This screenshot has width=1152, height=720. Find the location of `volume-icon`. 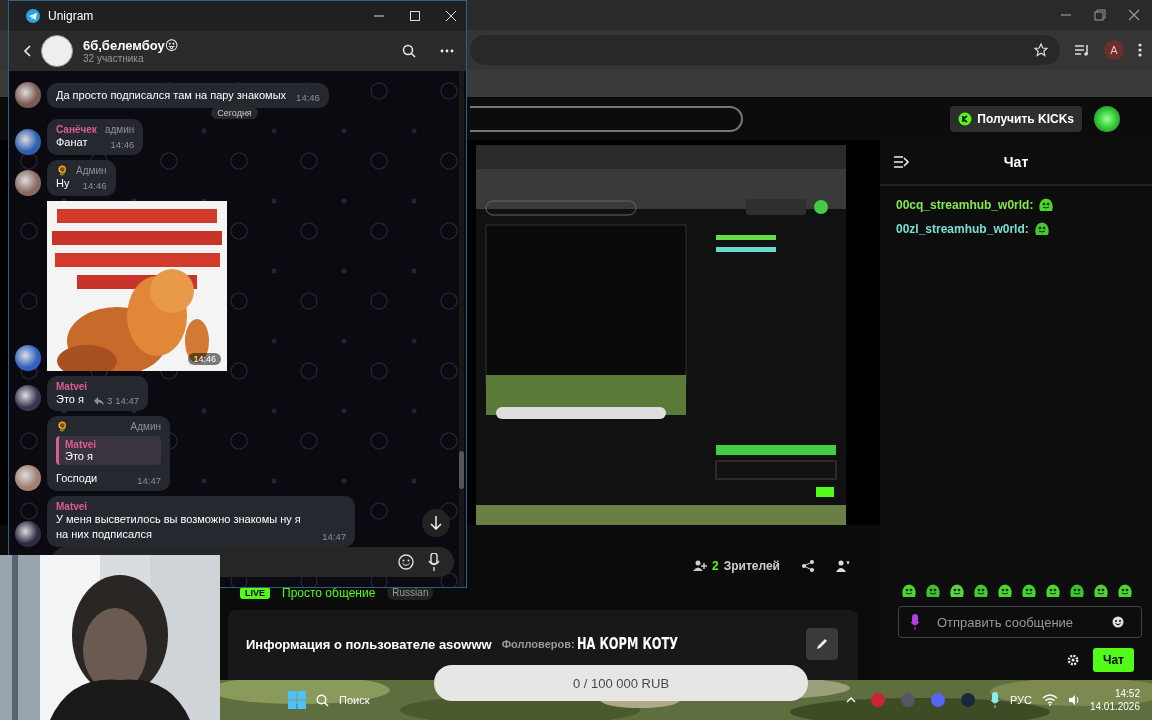

volume-icon is located at coordinates (1073, 700).